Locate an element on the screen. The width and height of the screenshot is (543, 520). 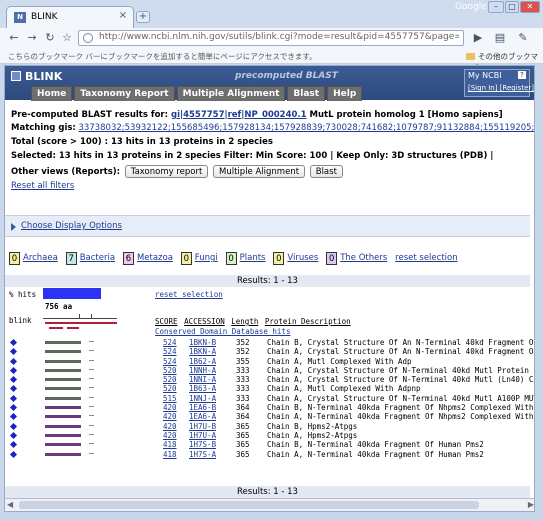
scroll-right-icon: ▶ is located at coordinates (531, 504).